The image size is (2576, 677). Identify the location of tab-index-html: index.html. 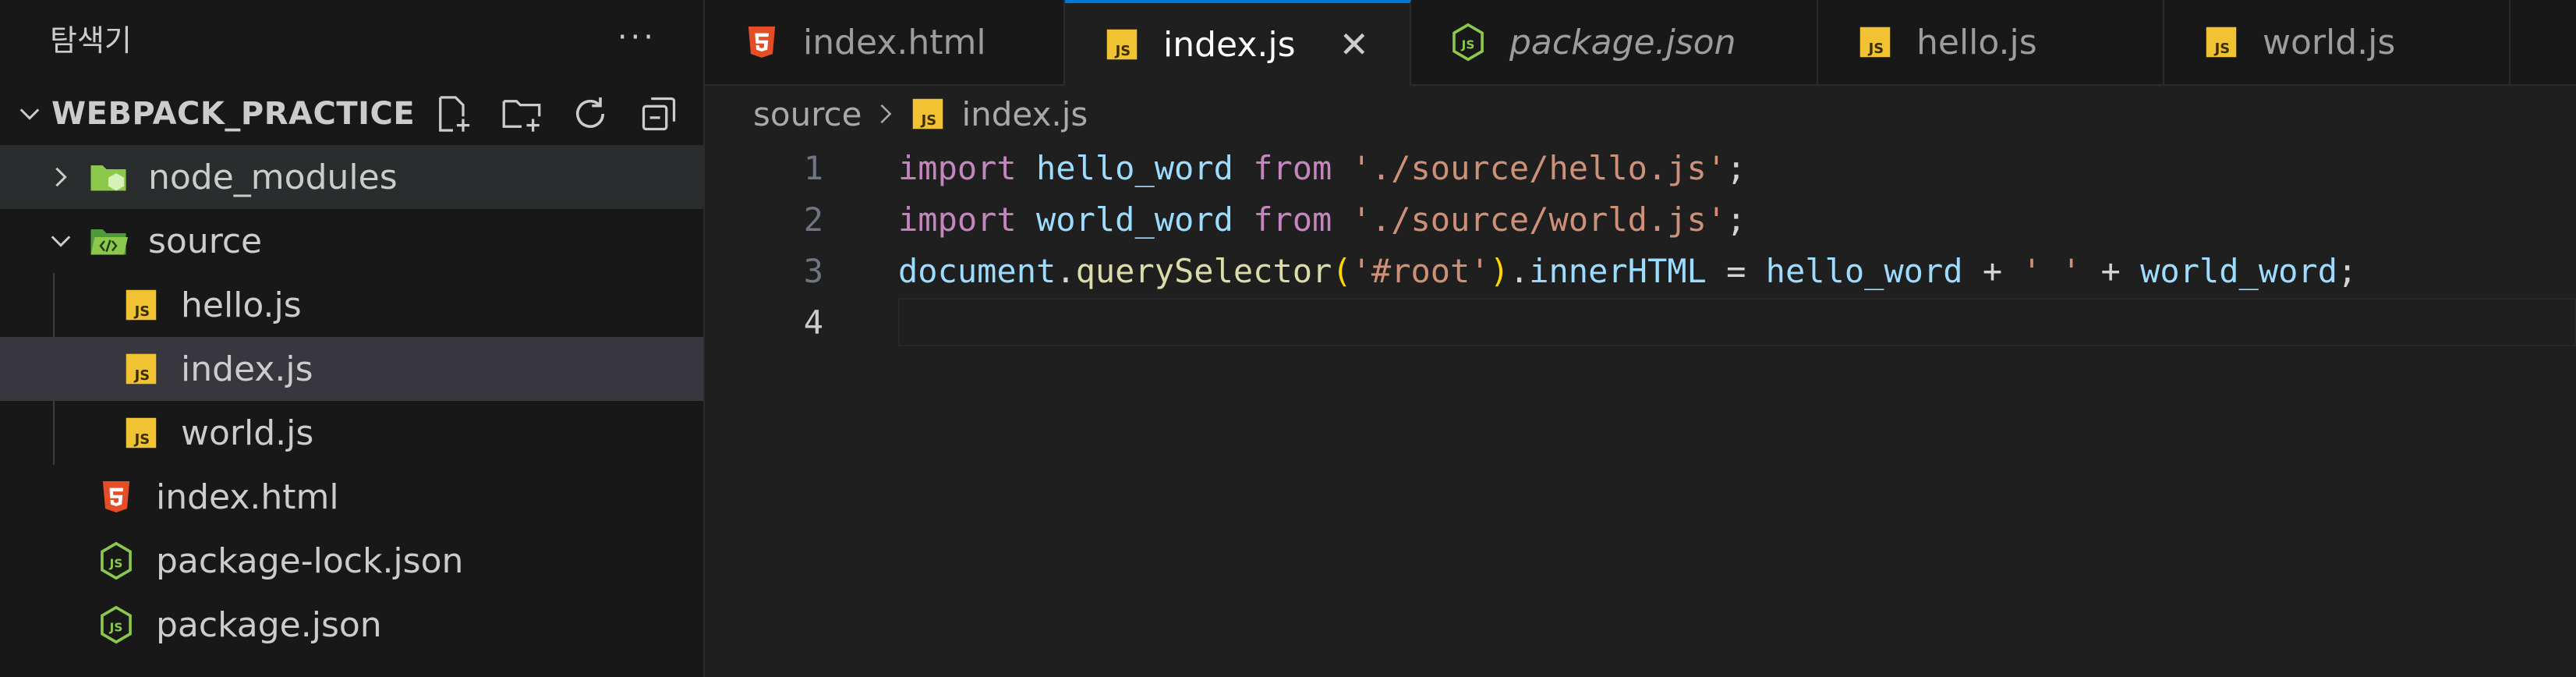
(885, 42).